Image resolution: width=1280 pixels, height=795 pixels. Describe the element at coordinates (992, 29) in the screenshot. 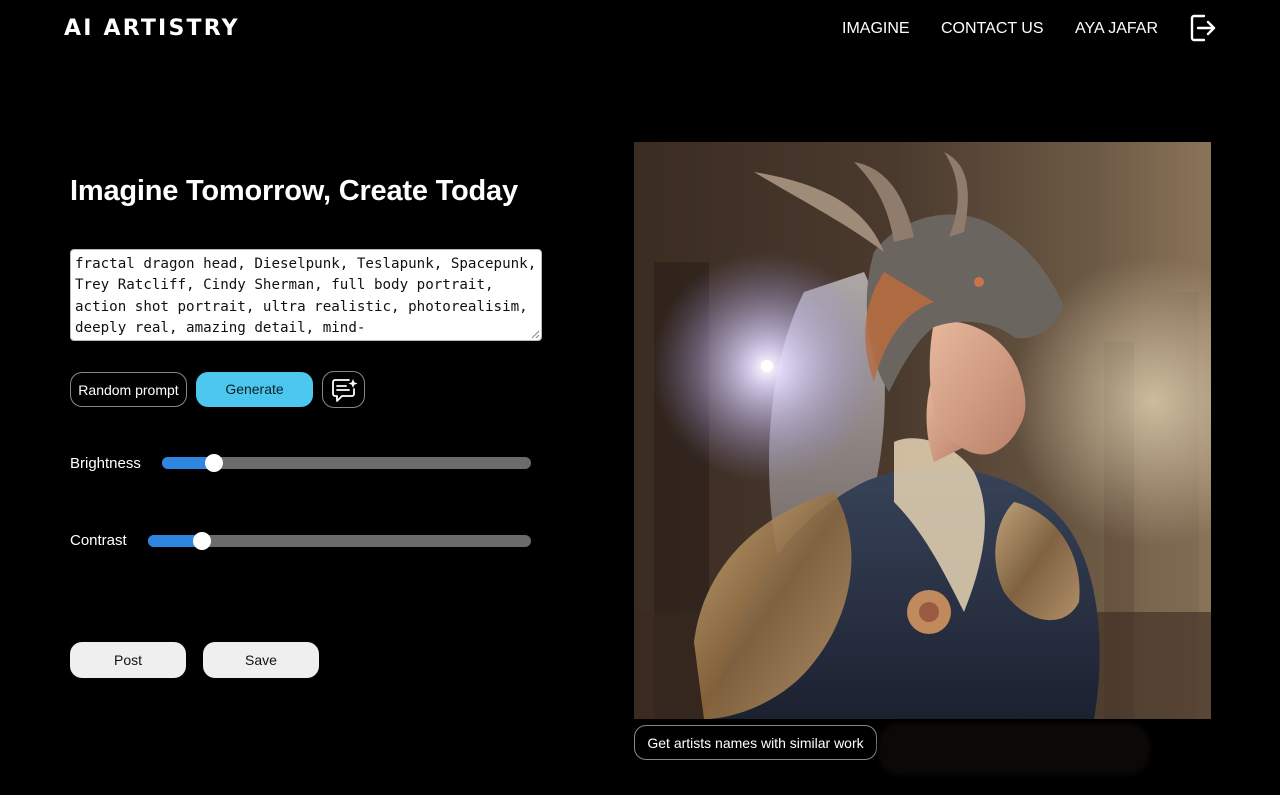

I see `nav-contact-us: CONTACT US` at that location.